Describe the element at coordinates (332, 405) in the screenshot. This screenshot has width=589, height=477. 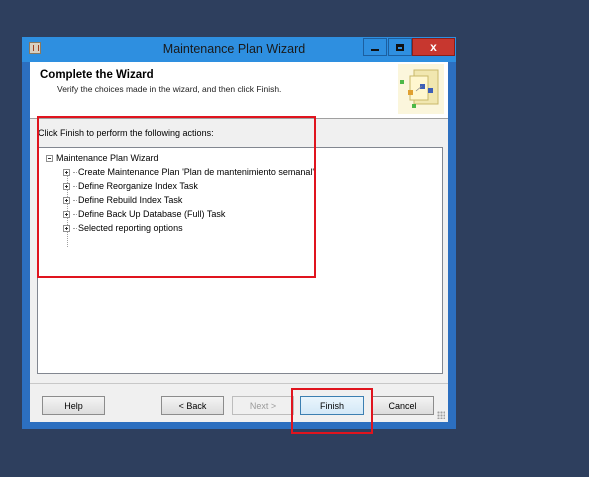
I see `finish-button: Finish` at that location.